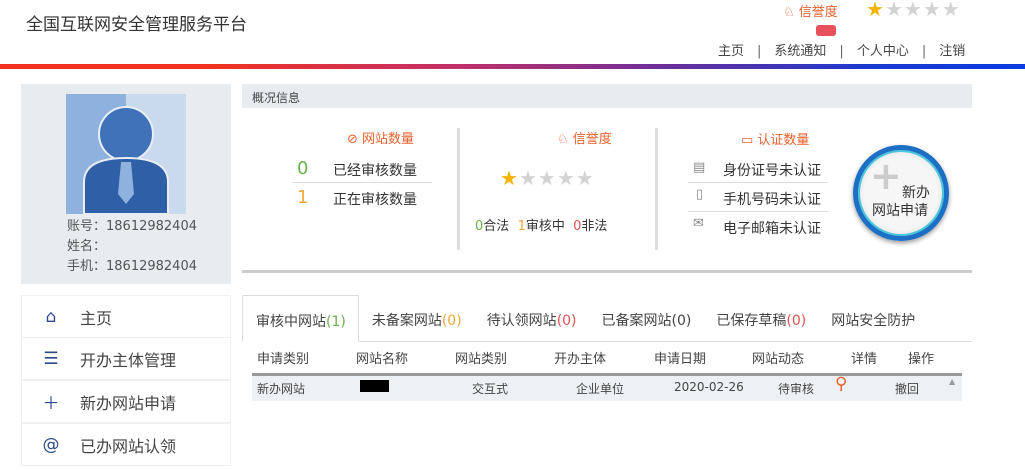 The width and height of the screenshot is (1025, 470). Describe the element at coordinates (416, 318) in the screenshot. I see `tab-unfiled: 未备案网站(0)` at that location.